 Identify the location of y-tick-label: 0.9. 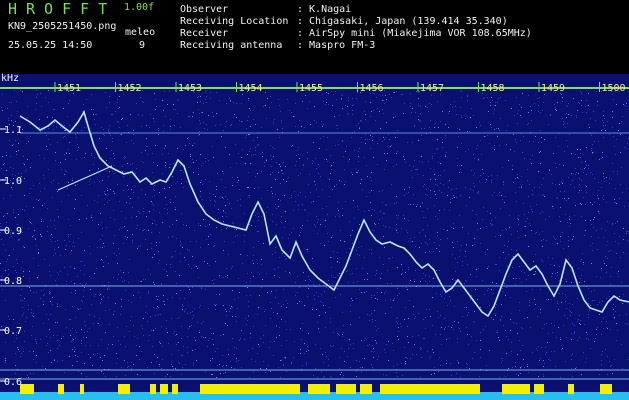
(13, 231).